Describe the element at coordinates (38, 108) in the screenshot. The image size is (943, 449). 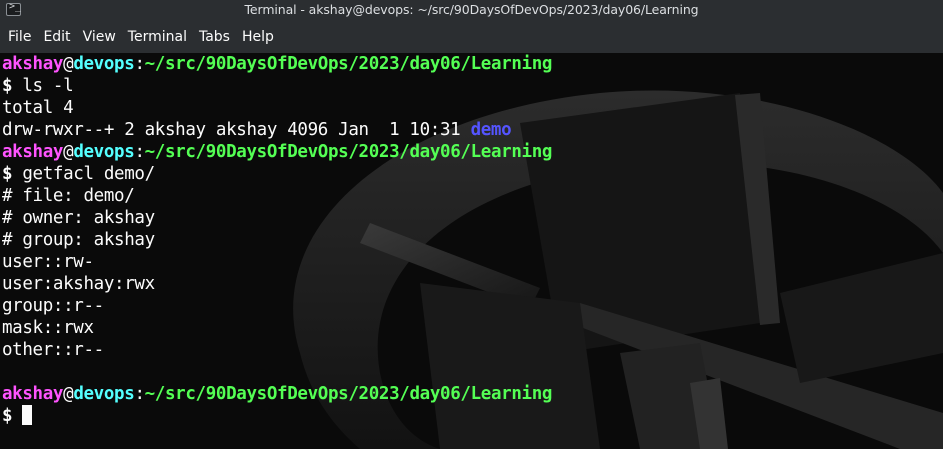
I see `output-line: total 4` at that location.